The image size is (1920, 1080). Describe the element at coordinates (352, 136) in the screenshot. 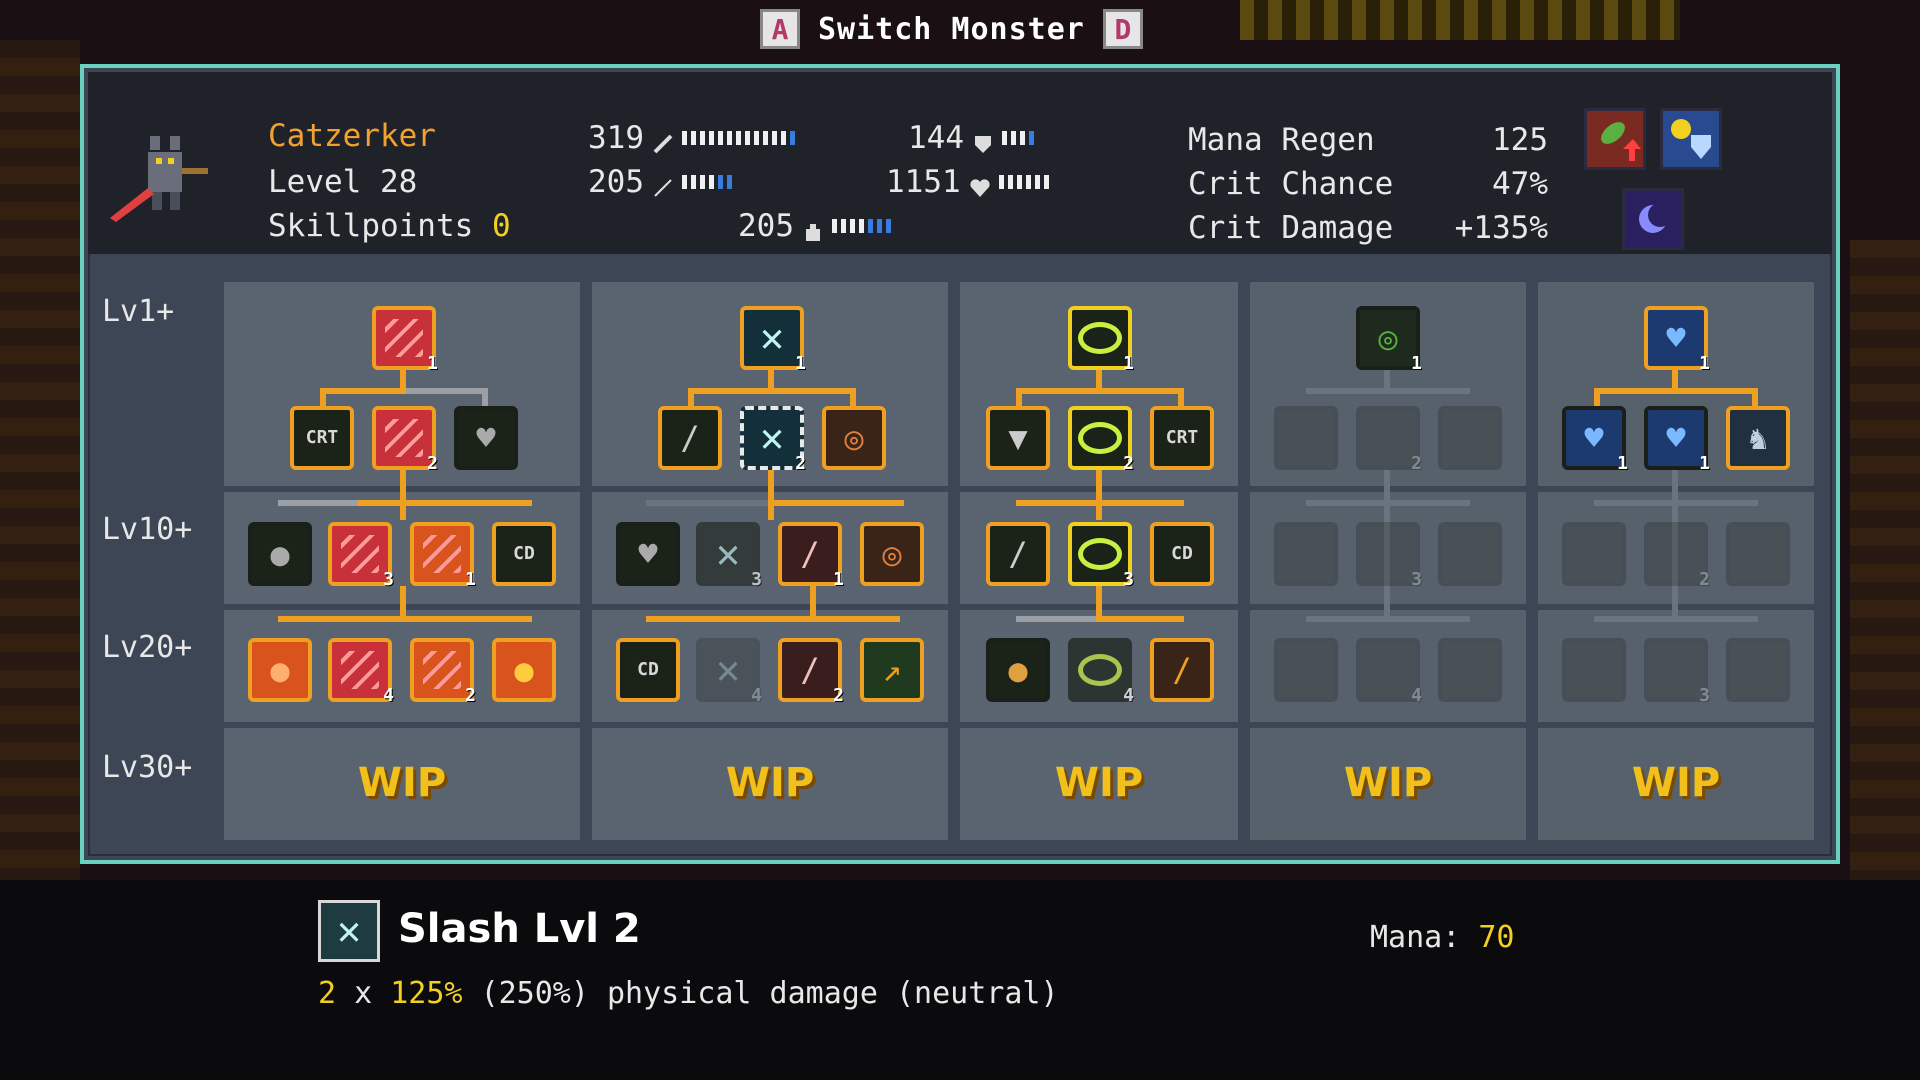

I see `monster-name: Catzerker` at that location.